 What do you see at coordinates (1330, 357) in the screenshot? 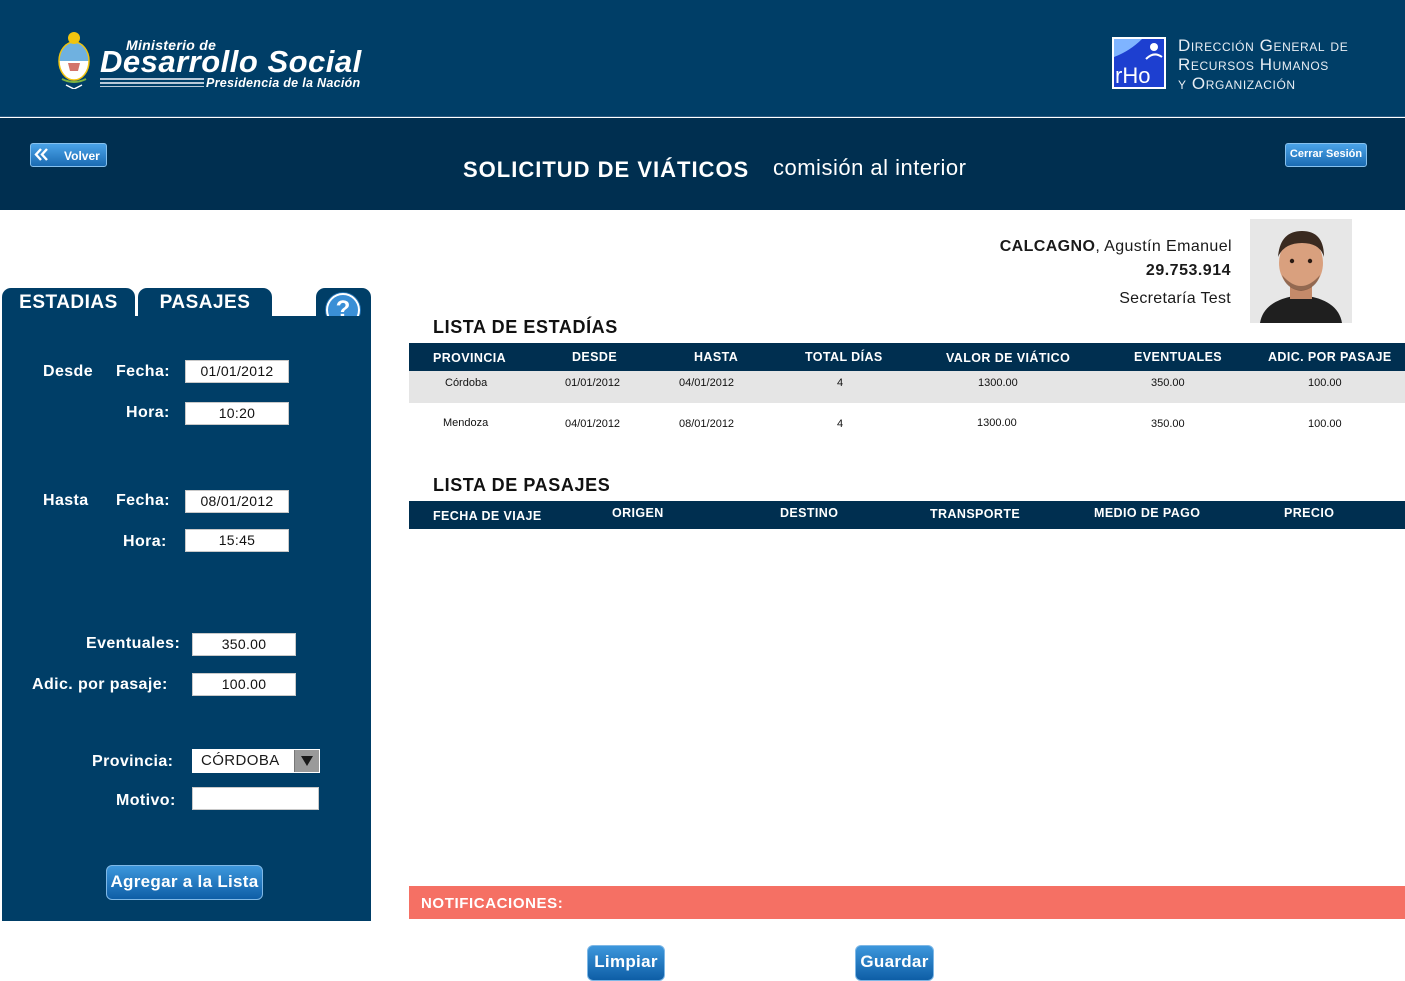
I see `col-adic-pasaje: ADIC. POR PASAJE` at bounding box center [1330, 357].